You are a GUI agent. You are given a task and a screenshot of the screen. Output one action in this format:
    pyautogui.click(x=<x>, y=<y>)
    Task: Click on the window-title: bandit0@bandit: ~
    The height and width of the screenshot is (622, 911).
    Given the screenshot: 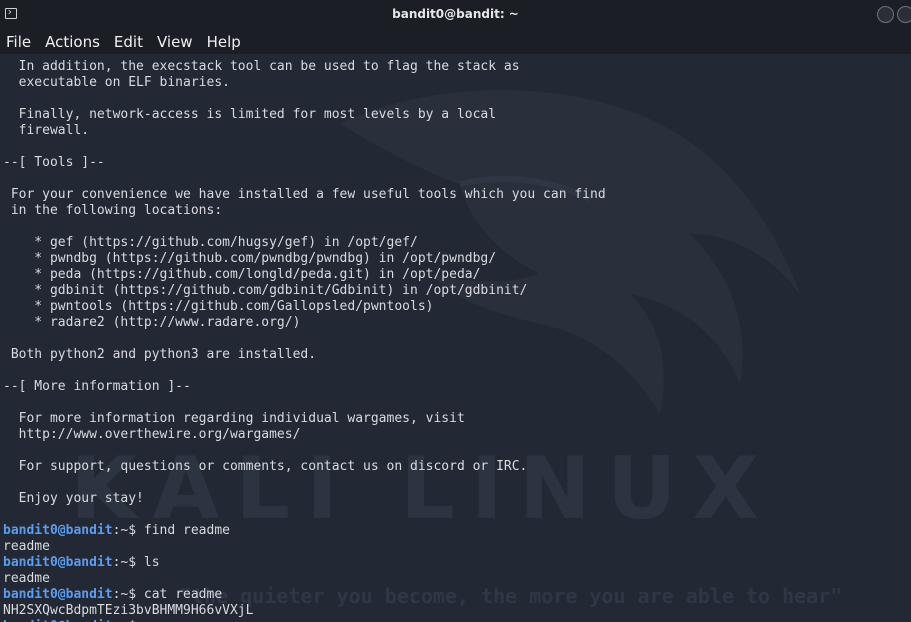 What is the action you would take?
    pyautogui.click(x=455, y=14)
    